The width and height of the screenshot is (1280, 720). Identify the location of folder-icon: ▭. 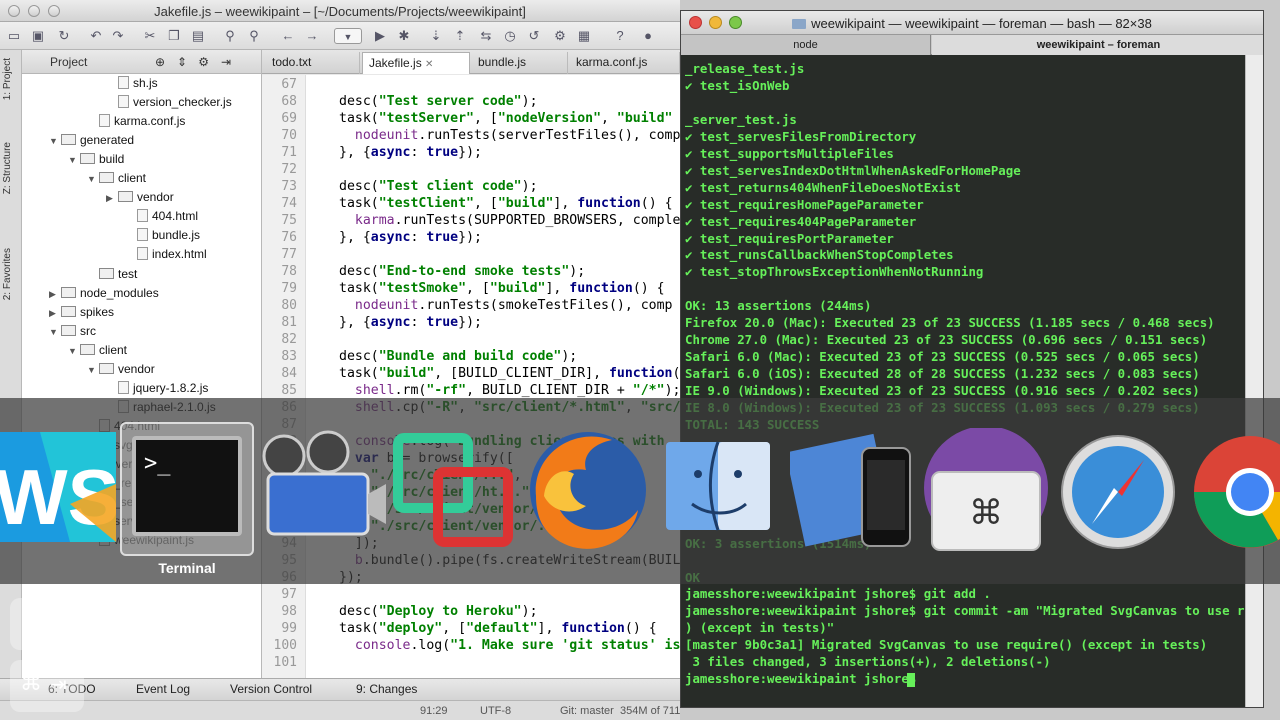
(14, 36).